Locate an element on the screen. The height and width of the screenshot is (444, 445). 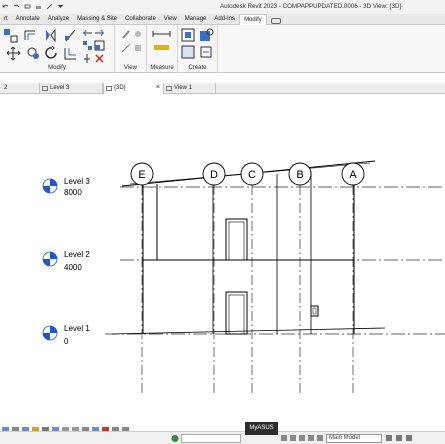
print-icon is located at coordinates (38, 6).